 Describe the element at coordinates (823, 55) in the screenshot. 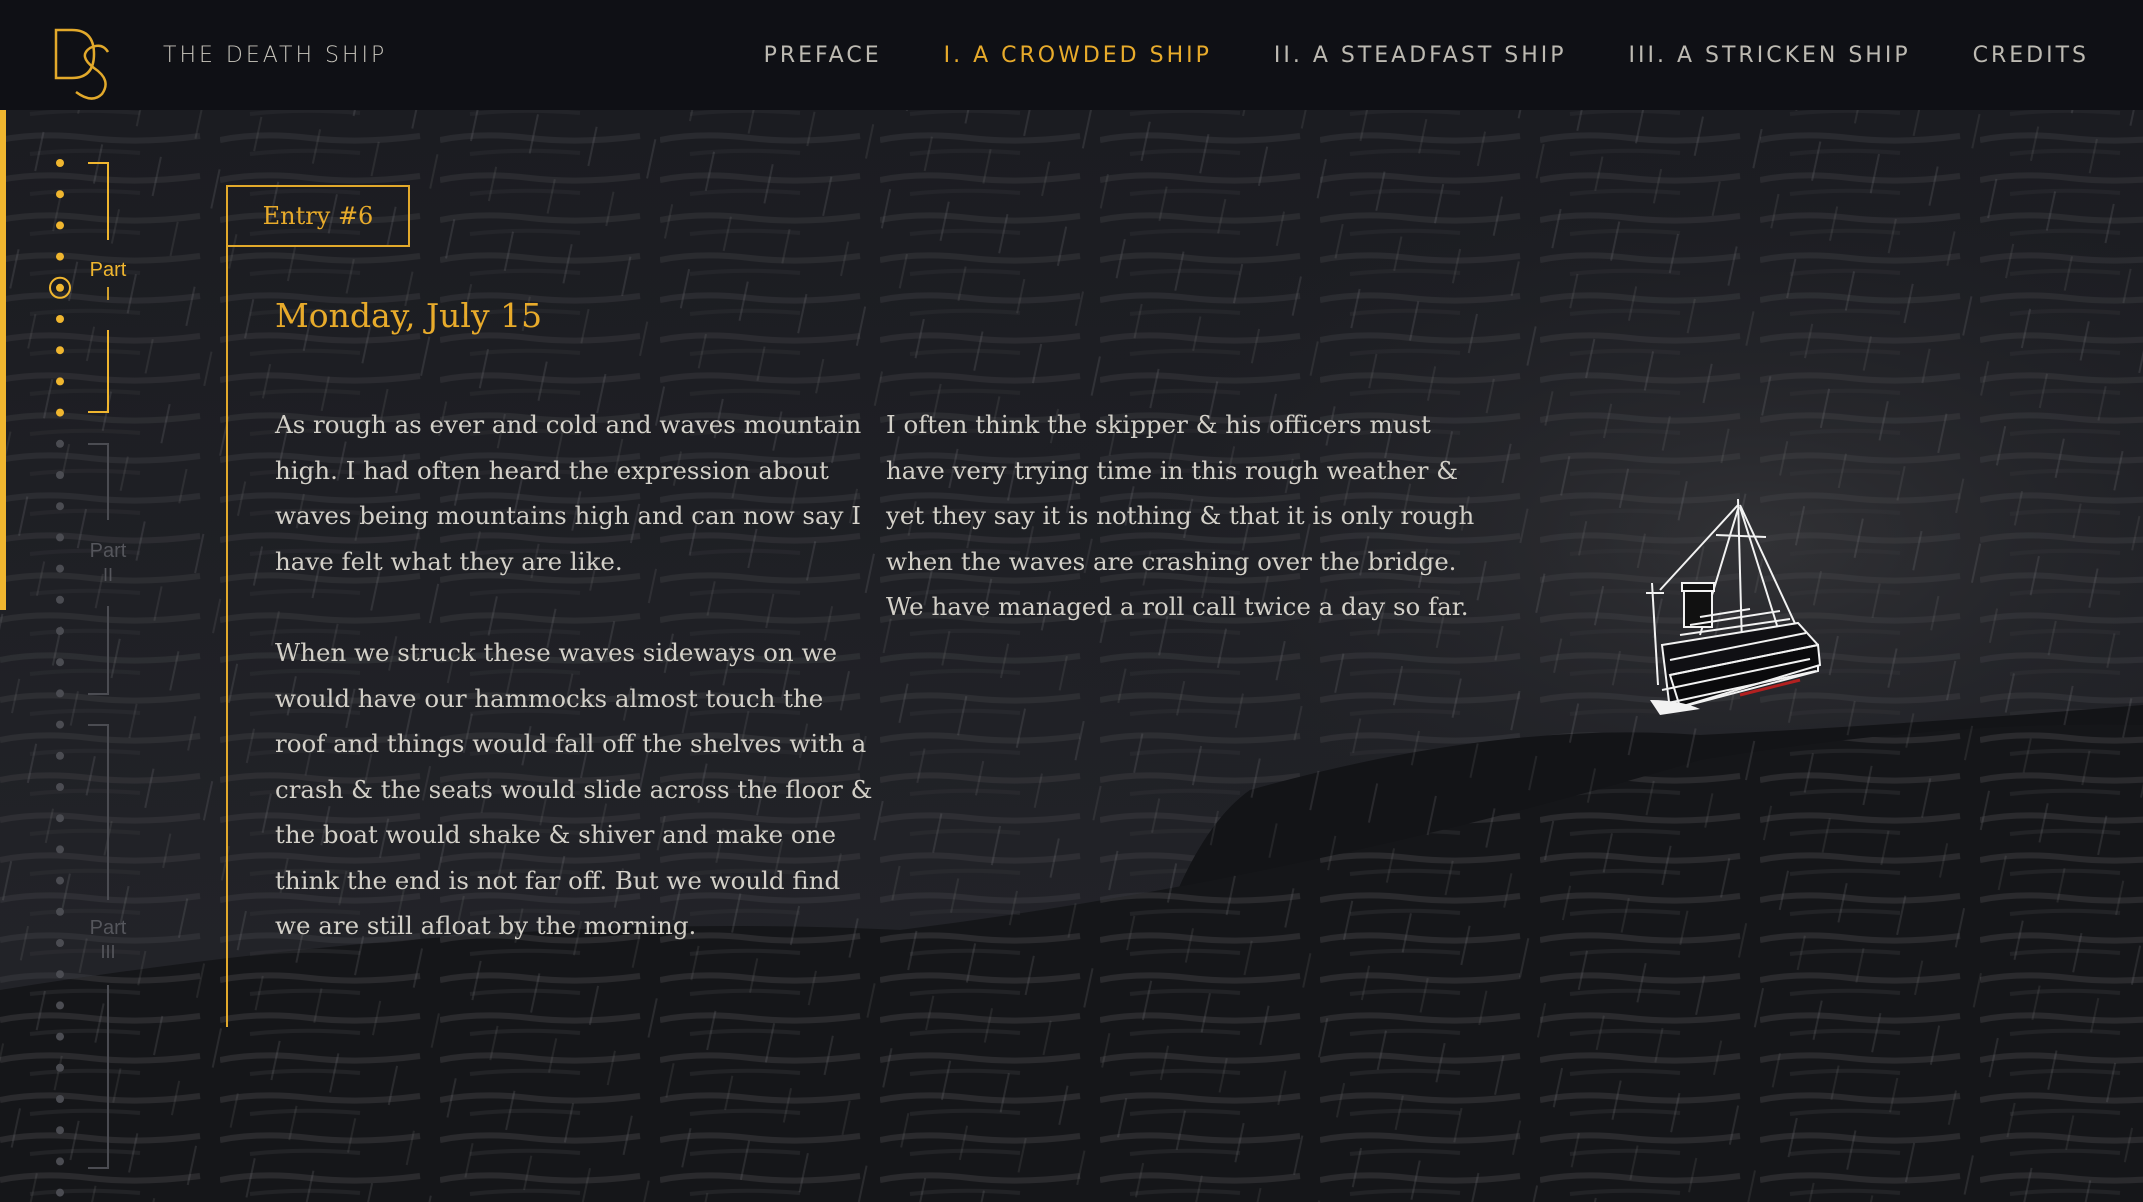

I see `nav-preface: PREFACE` at that location.